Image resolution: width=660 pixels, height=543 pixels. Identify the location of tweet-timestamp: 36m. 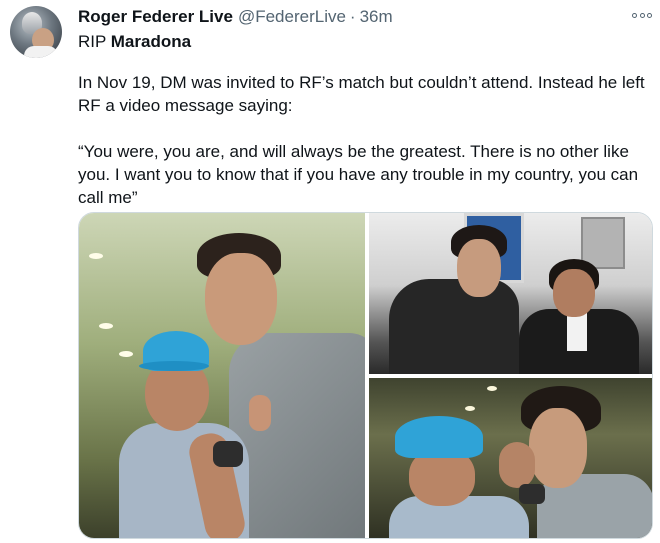
(376, 17).